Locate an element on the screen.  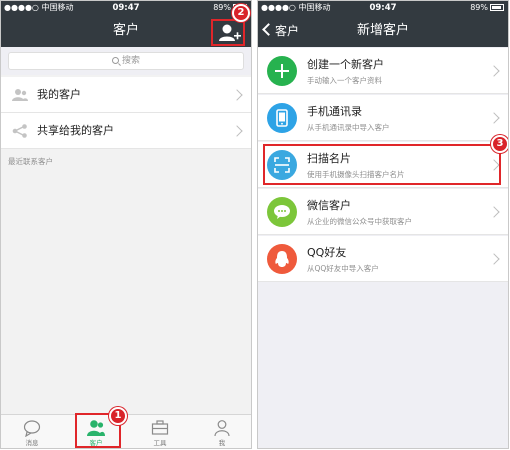
person-icon is located at coordinates (222, 428).